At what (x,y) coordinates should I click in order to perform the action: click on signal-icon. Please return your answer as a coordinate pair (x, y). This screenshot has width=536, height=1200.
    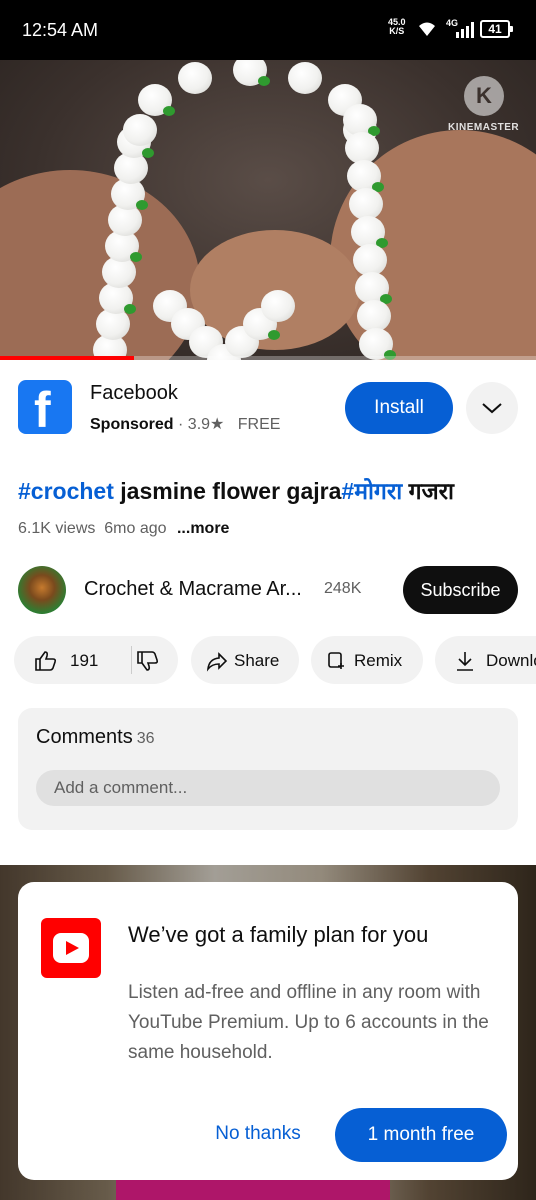
    Looking at the image, I should click on (465, 30).